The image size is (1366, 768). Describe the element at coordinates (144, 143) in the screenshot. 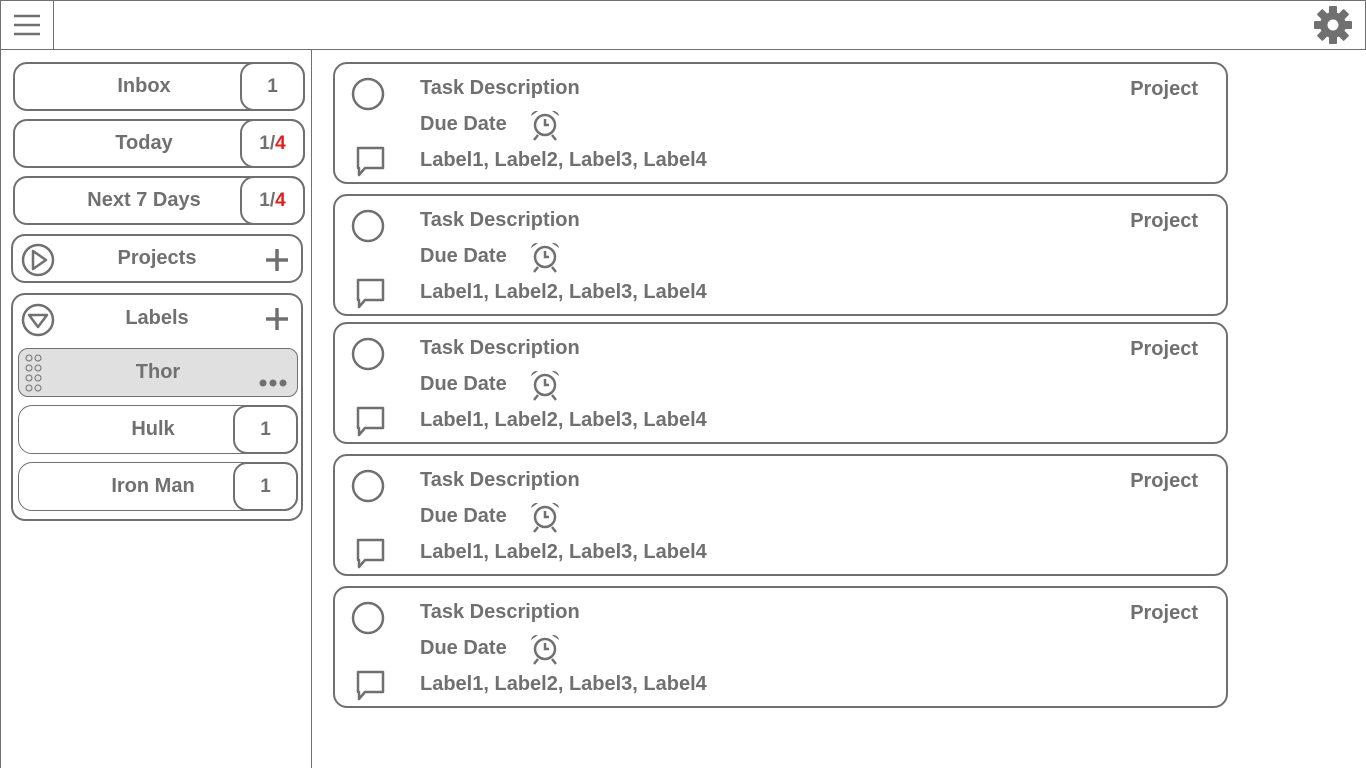

I see `sidebar-item-label: Today` at that location.